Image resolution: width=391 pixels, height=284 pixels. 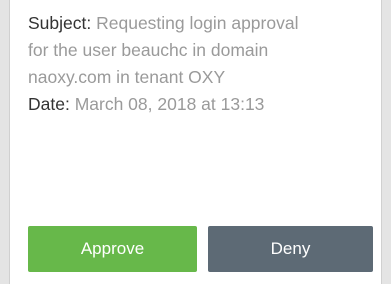 What do you see at coordinates (148, 50) in the screenshot?
I see `subject-line-2: for the user beauchc in domain` at bounding box center [148, 50].